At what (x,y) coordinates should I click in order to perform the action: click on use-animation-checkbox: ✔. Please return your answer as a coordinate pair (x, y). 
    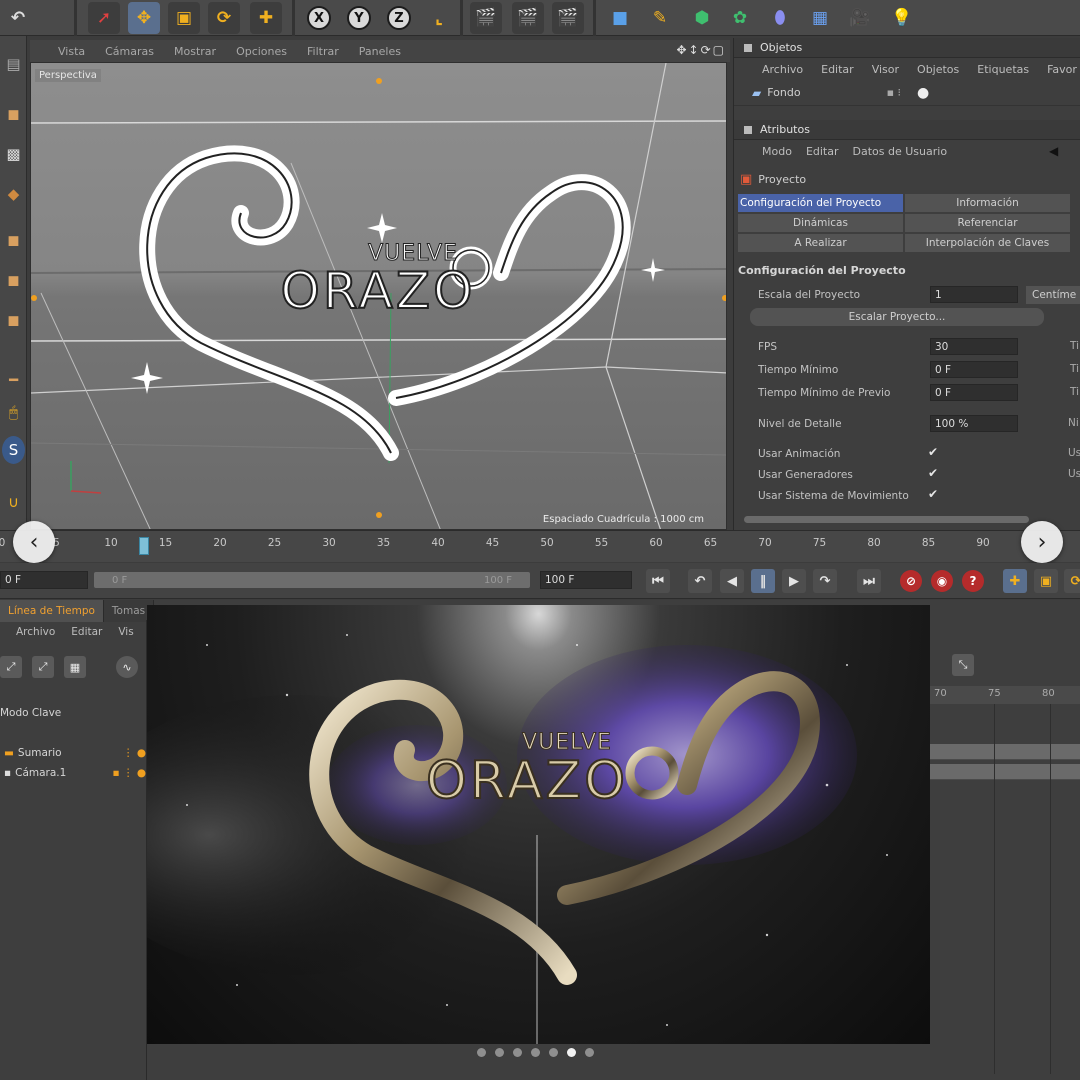
    Looking at the image, I should click on (933, 452).